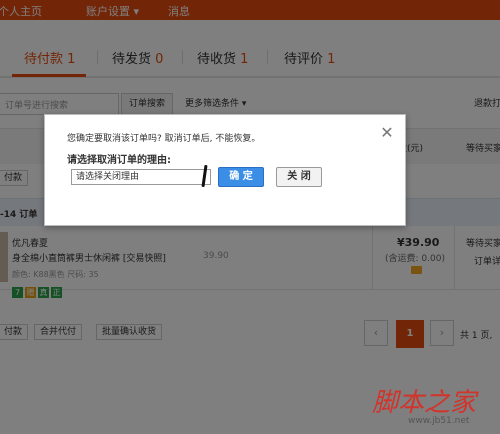 The height and width of the screenshot is (434, 500). What do you see at coordinates (439, 421) in the screenshot?
I see `watermark-url: www.jb51.net` at bounding box center [439, 421].